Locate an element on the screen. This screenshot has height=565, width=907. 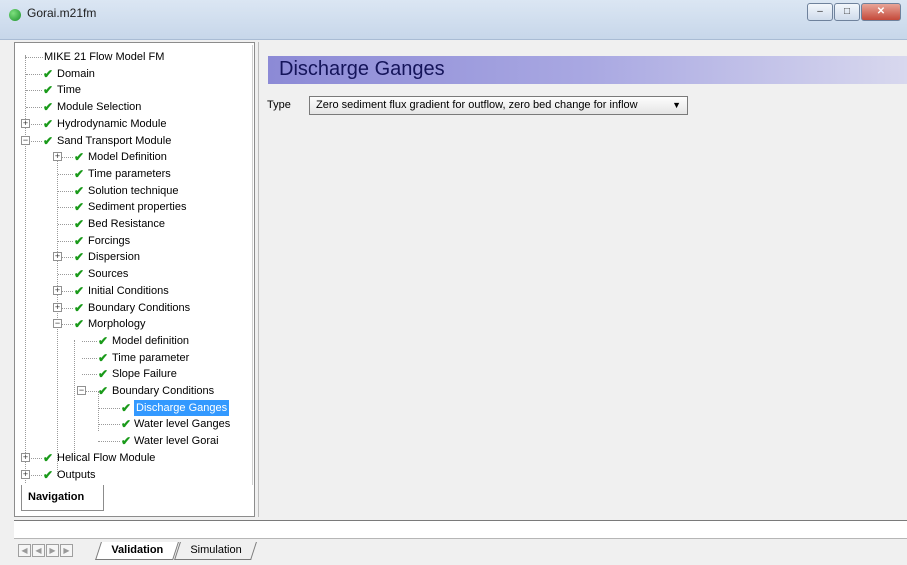
window-title: Gorai.m21fm is located at coordinates (62, 13).